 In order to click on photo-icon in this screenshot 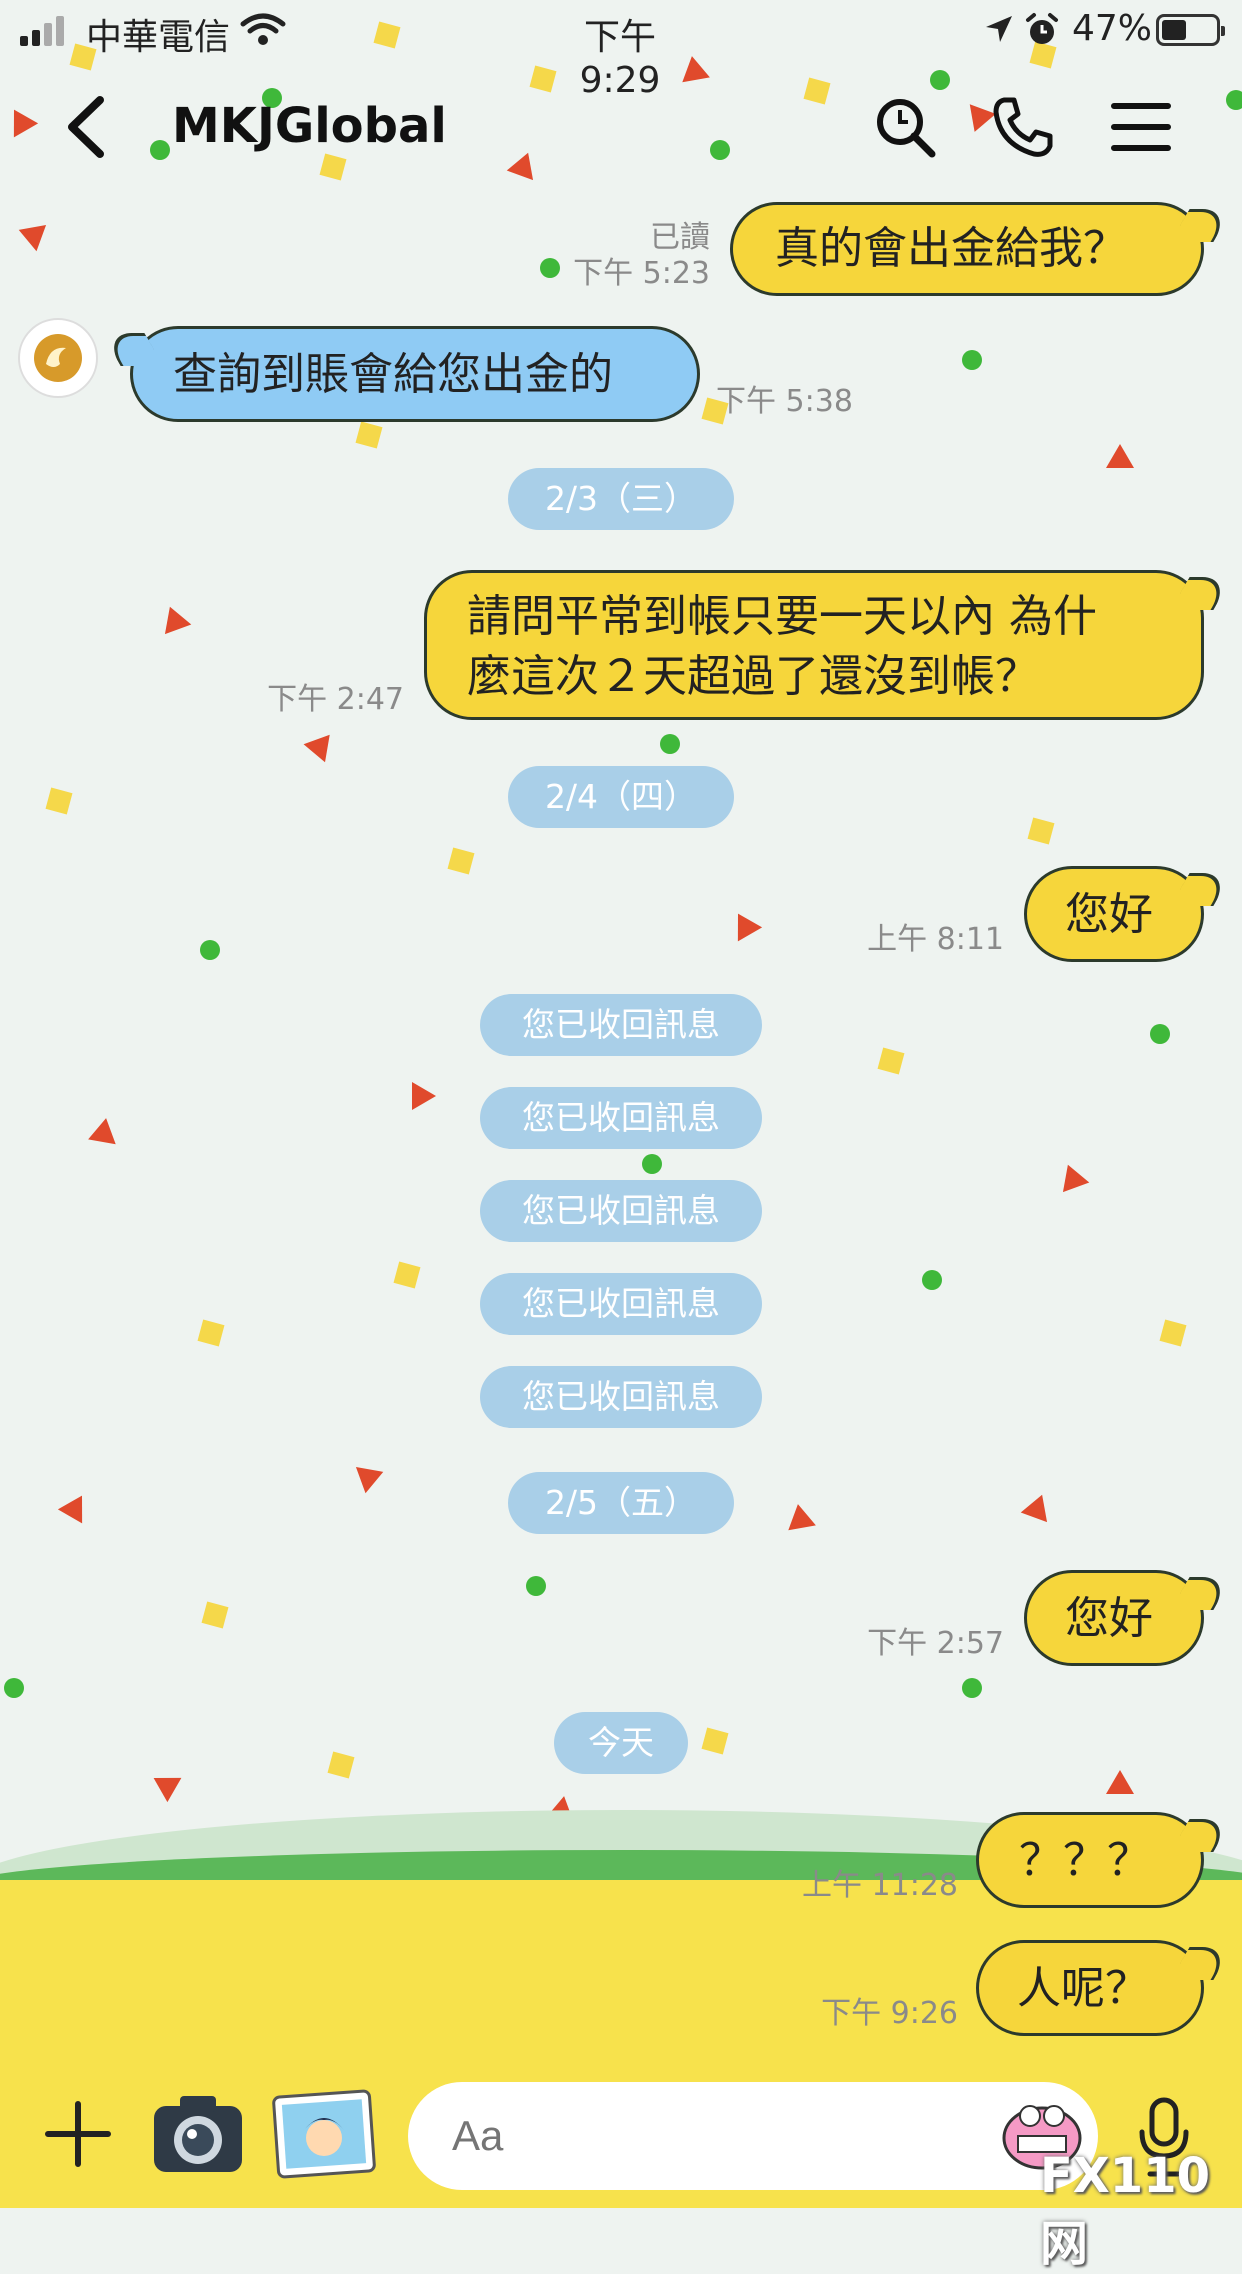, I will do `click(324, 2134)`.